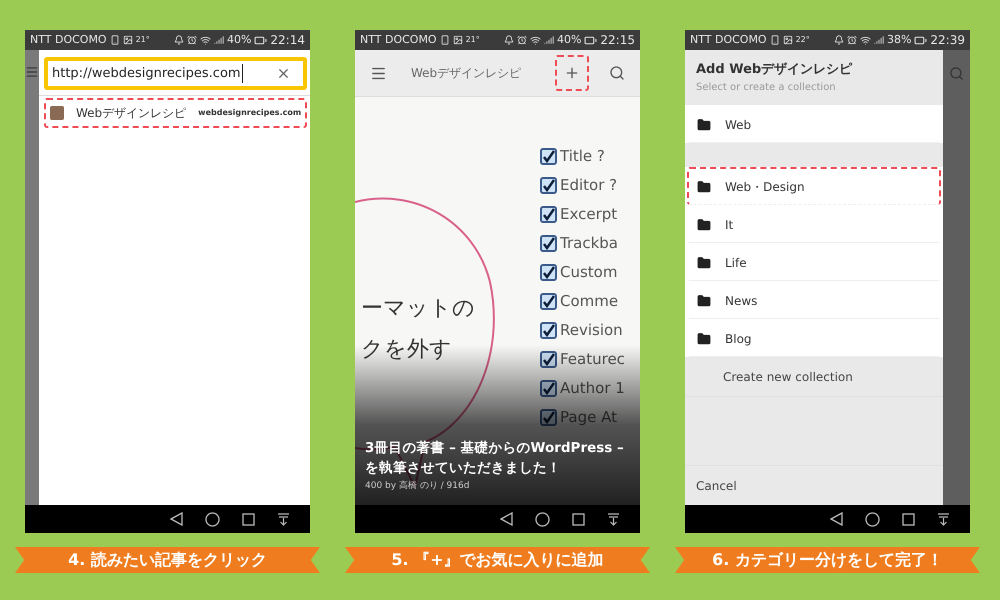 The width and height of the screenshot is (1000, 600). I want to click on checkbox-label: Author 1, so click(592, 388).